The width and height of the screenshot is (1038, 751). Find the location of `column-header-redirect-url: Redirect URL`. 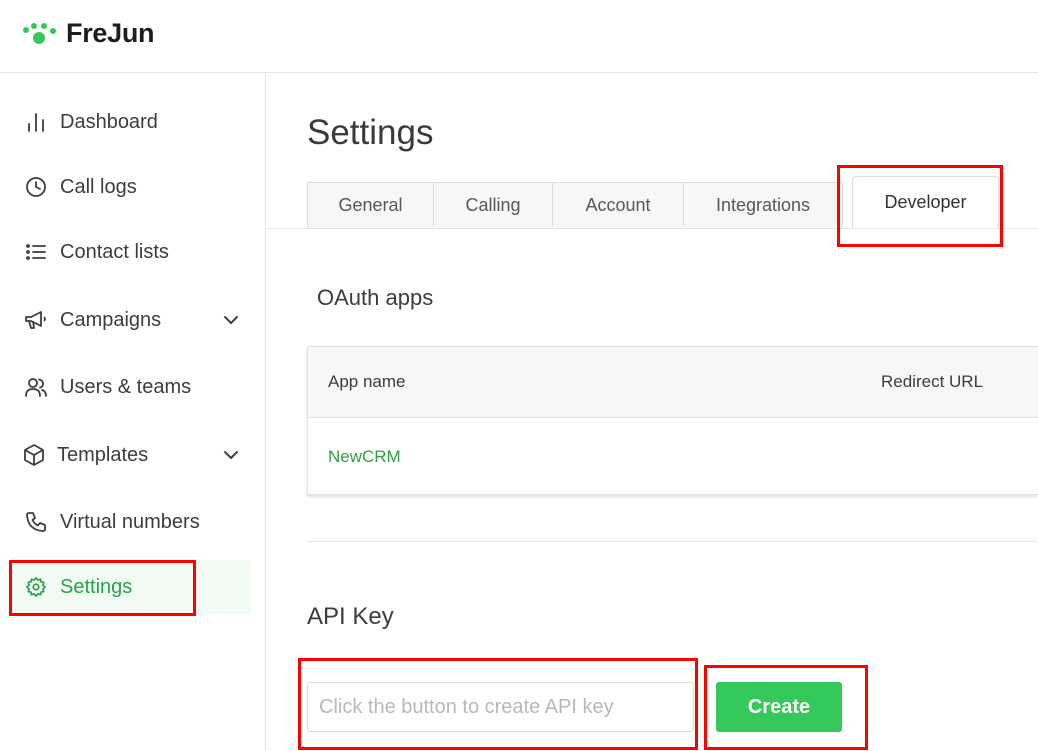

column-header-redirect-url: Redirect URL is located at coordinates (932, 381).